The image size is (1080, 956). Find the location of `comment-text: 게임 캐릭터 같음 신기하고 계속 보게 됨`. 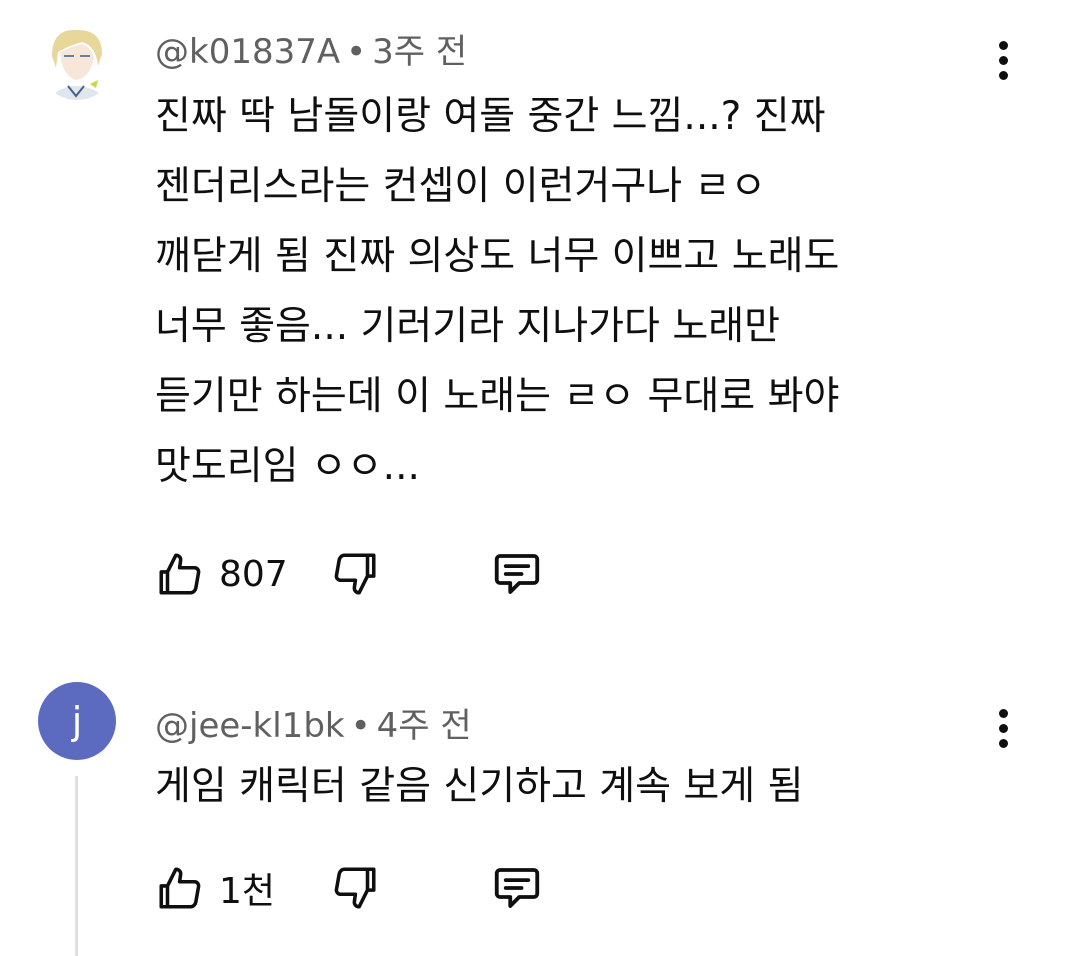

comment-text: 게임 캐릭터 같음 신기하고 계속 보게 됨 is located at coordinates (479, 787).